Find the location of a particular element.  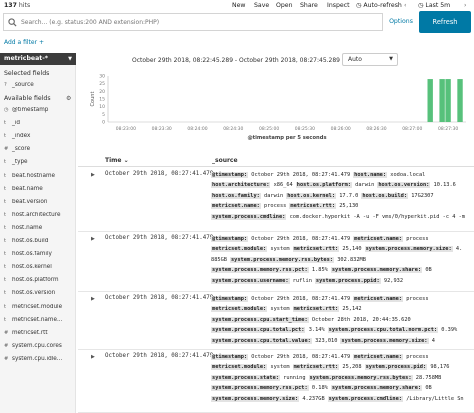

x-tick-label: 08:23:30 is located at coordinates (162, 129).